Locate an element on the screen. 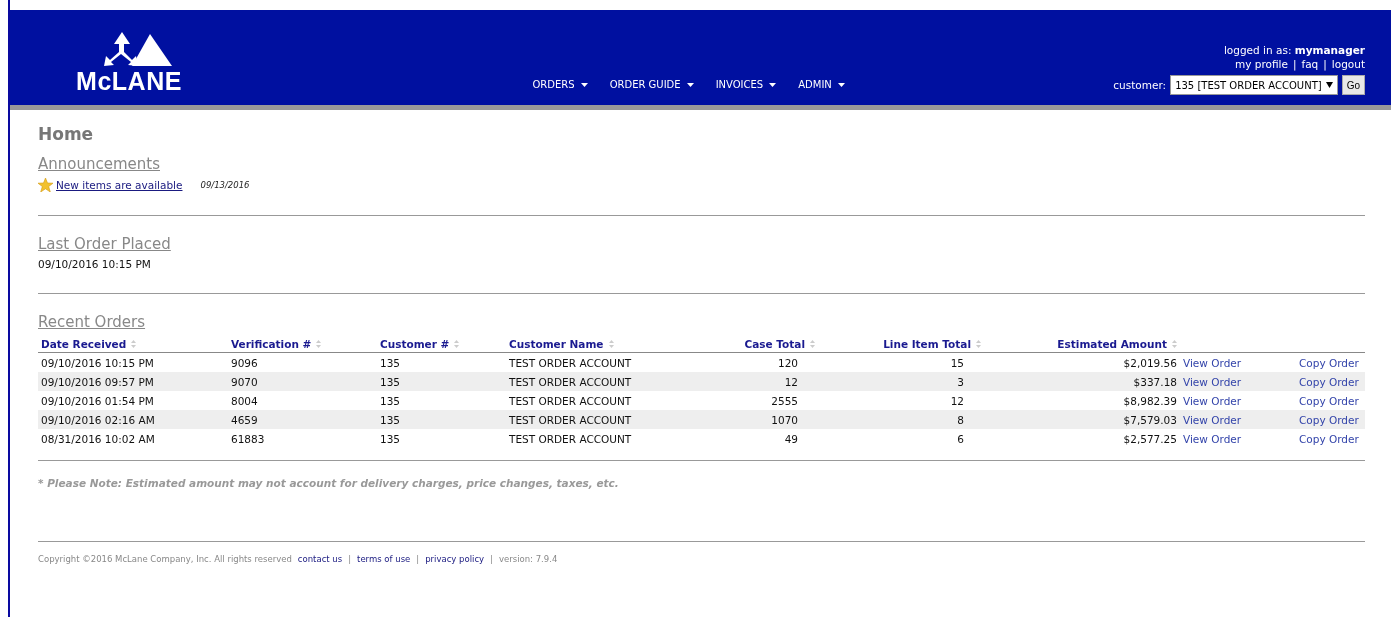 The height and width of the screenshot is (617, 1391). logged-in-label: logged in as: is located at coordinates (1257, 50).